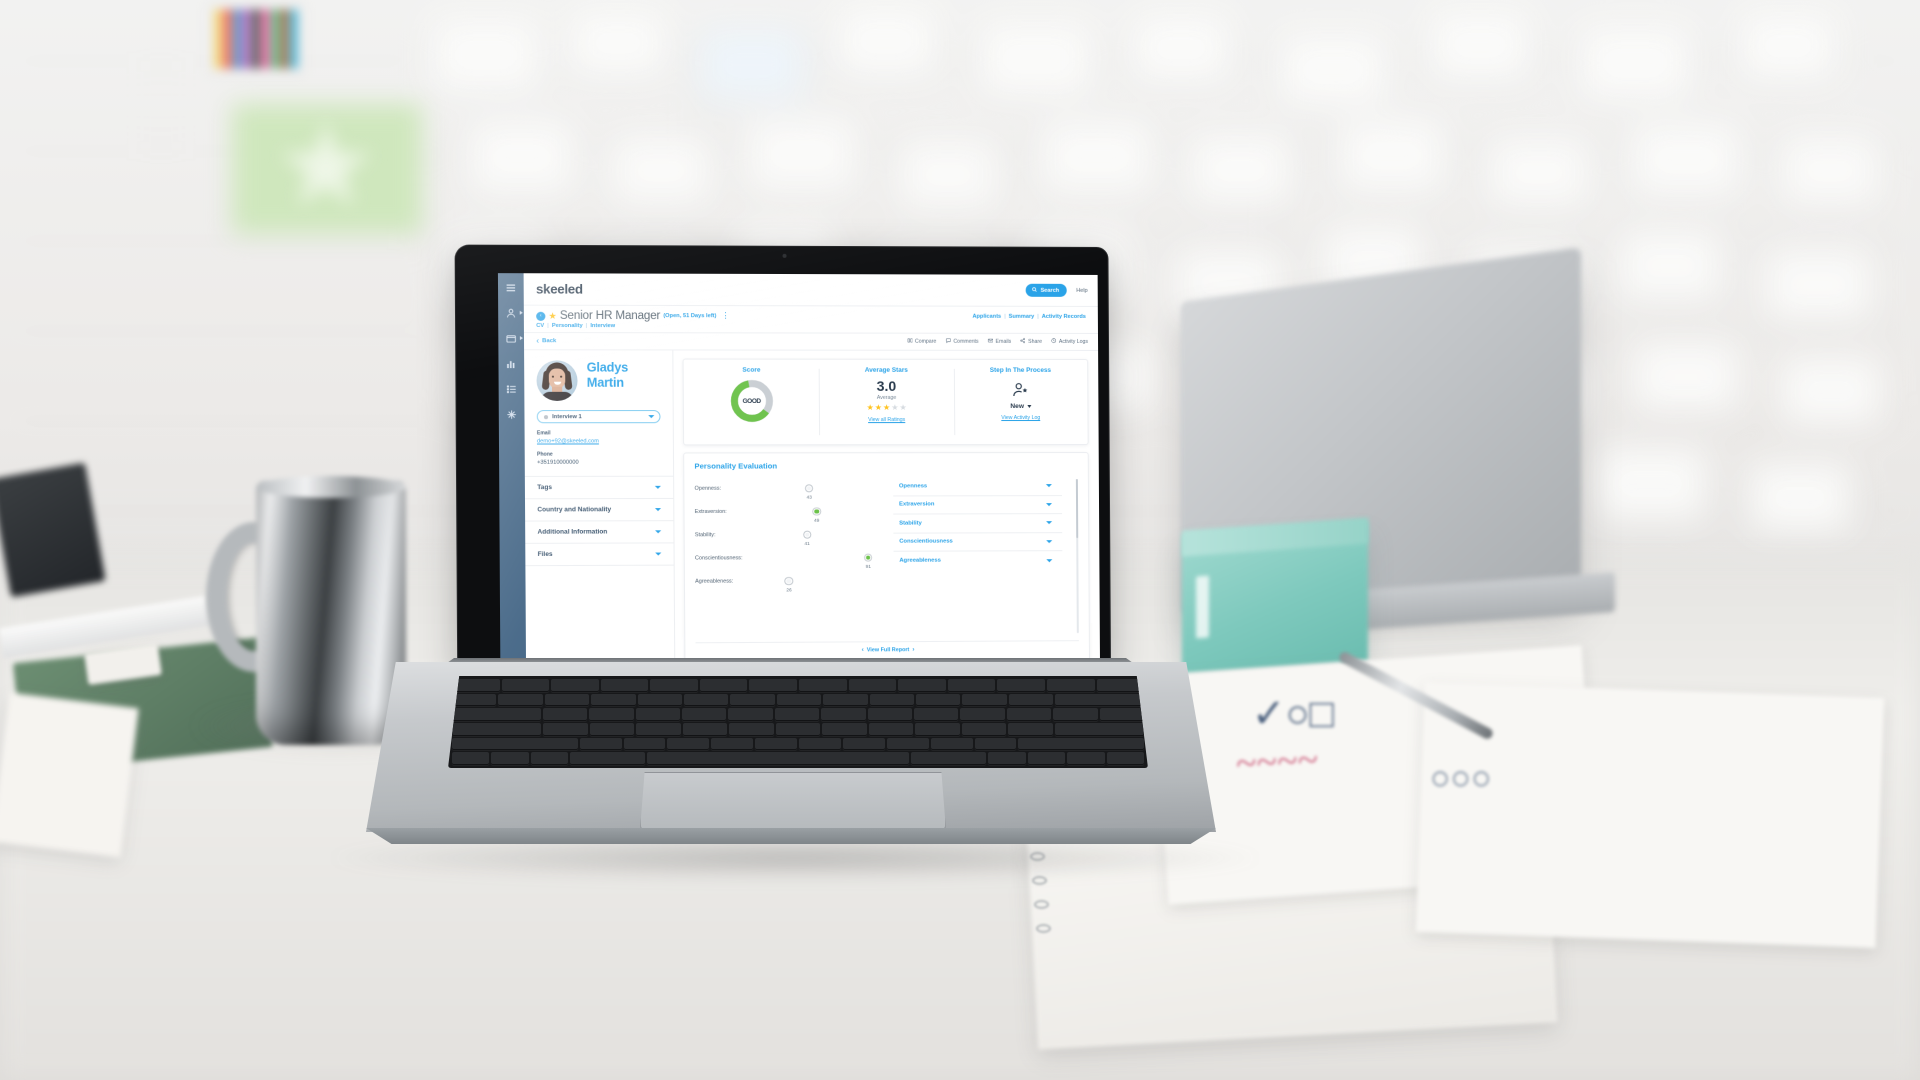  I want to click on interview-select: Interview 1, so click(598, 417).